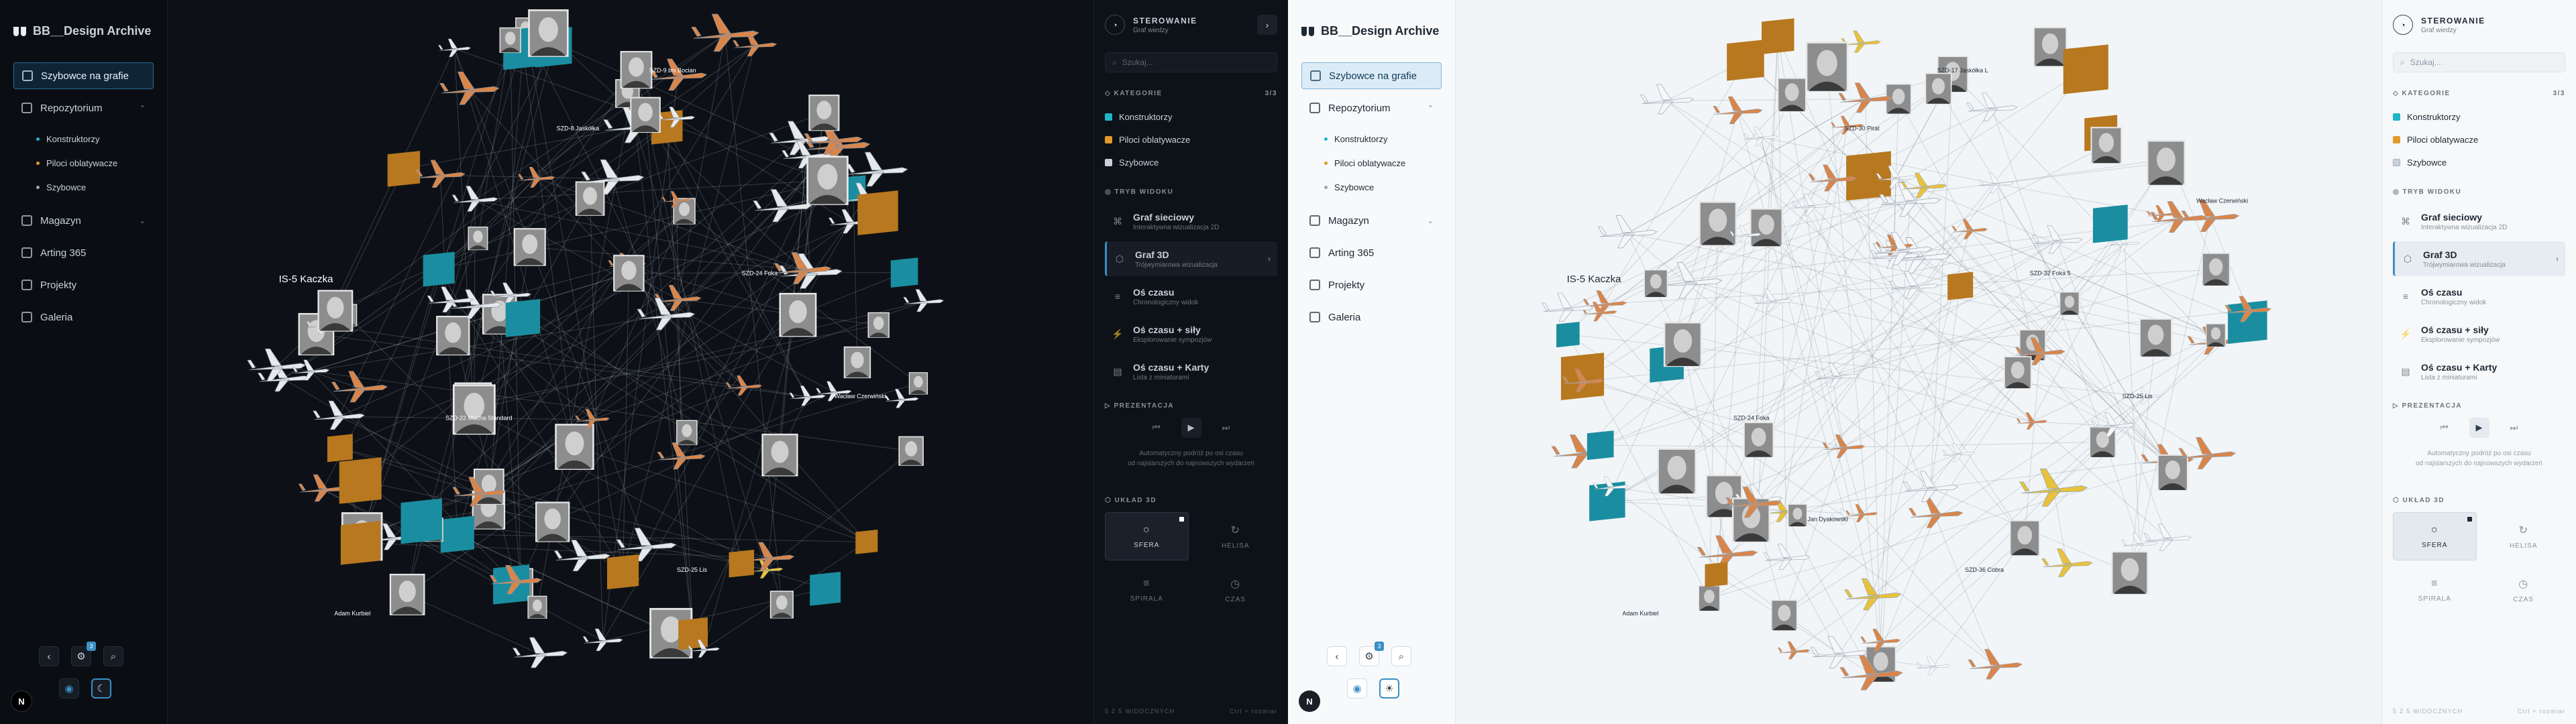 The width and height of the screenshot is (2576, 724). What do you see at coordinates (1371, 654) in the screenshot?
I see `graph-tool-button: ⚙ 3` at bounding box center [1371, 654].